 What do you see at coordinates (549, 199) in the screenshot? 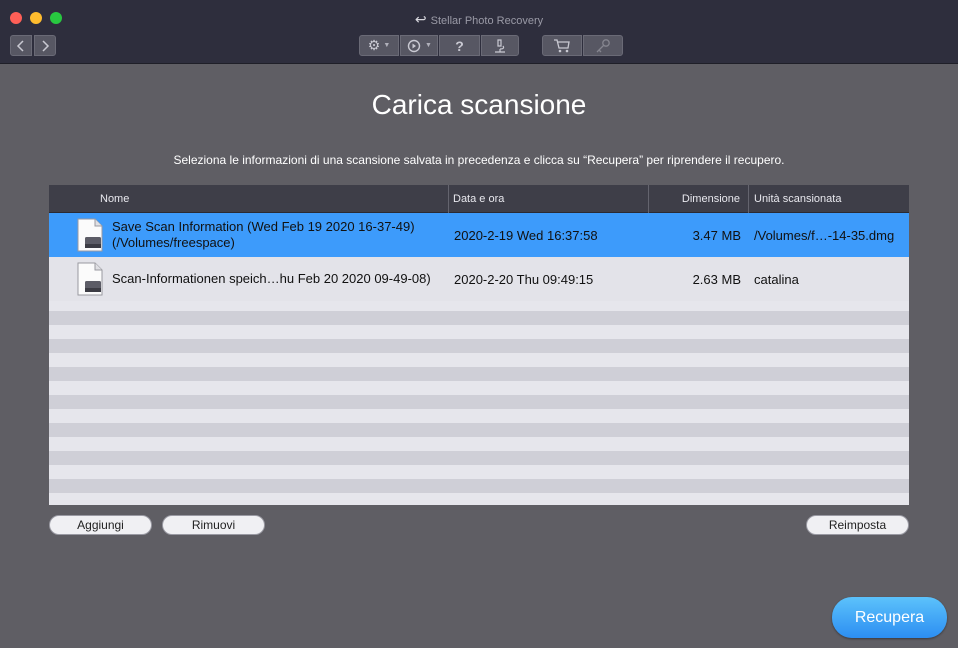
I see `column-header-date: Data e ora` at bounding box center [549, 199].